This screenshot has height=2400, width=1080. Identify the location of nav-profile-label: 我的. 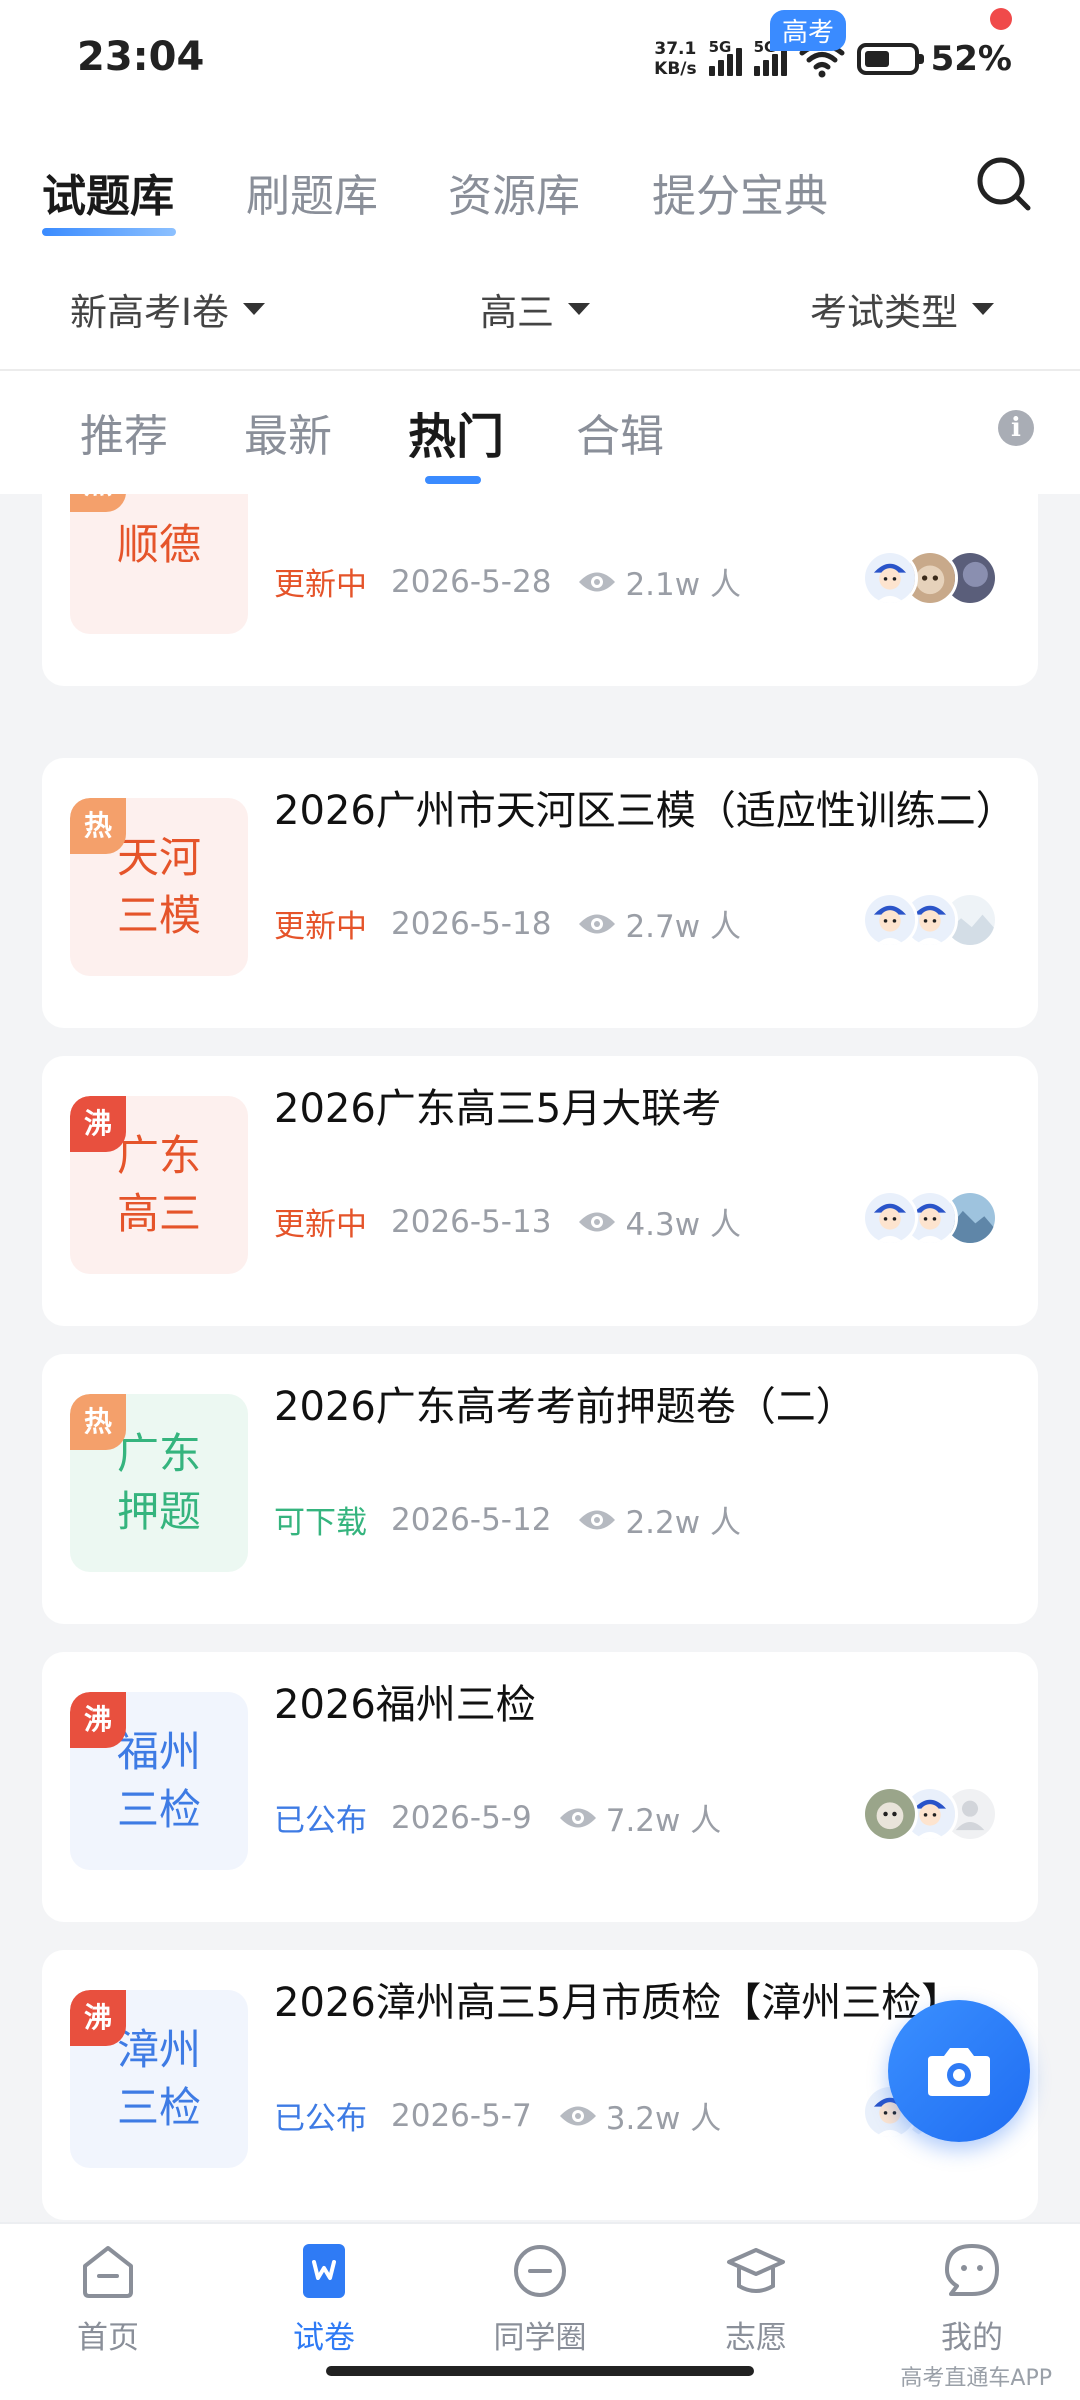
(972, 2338).